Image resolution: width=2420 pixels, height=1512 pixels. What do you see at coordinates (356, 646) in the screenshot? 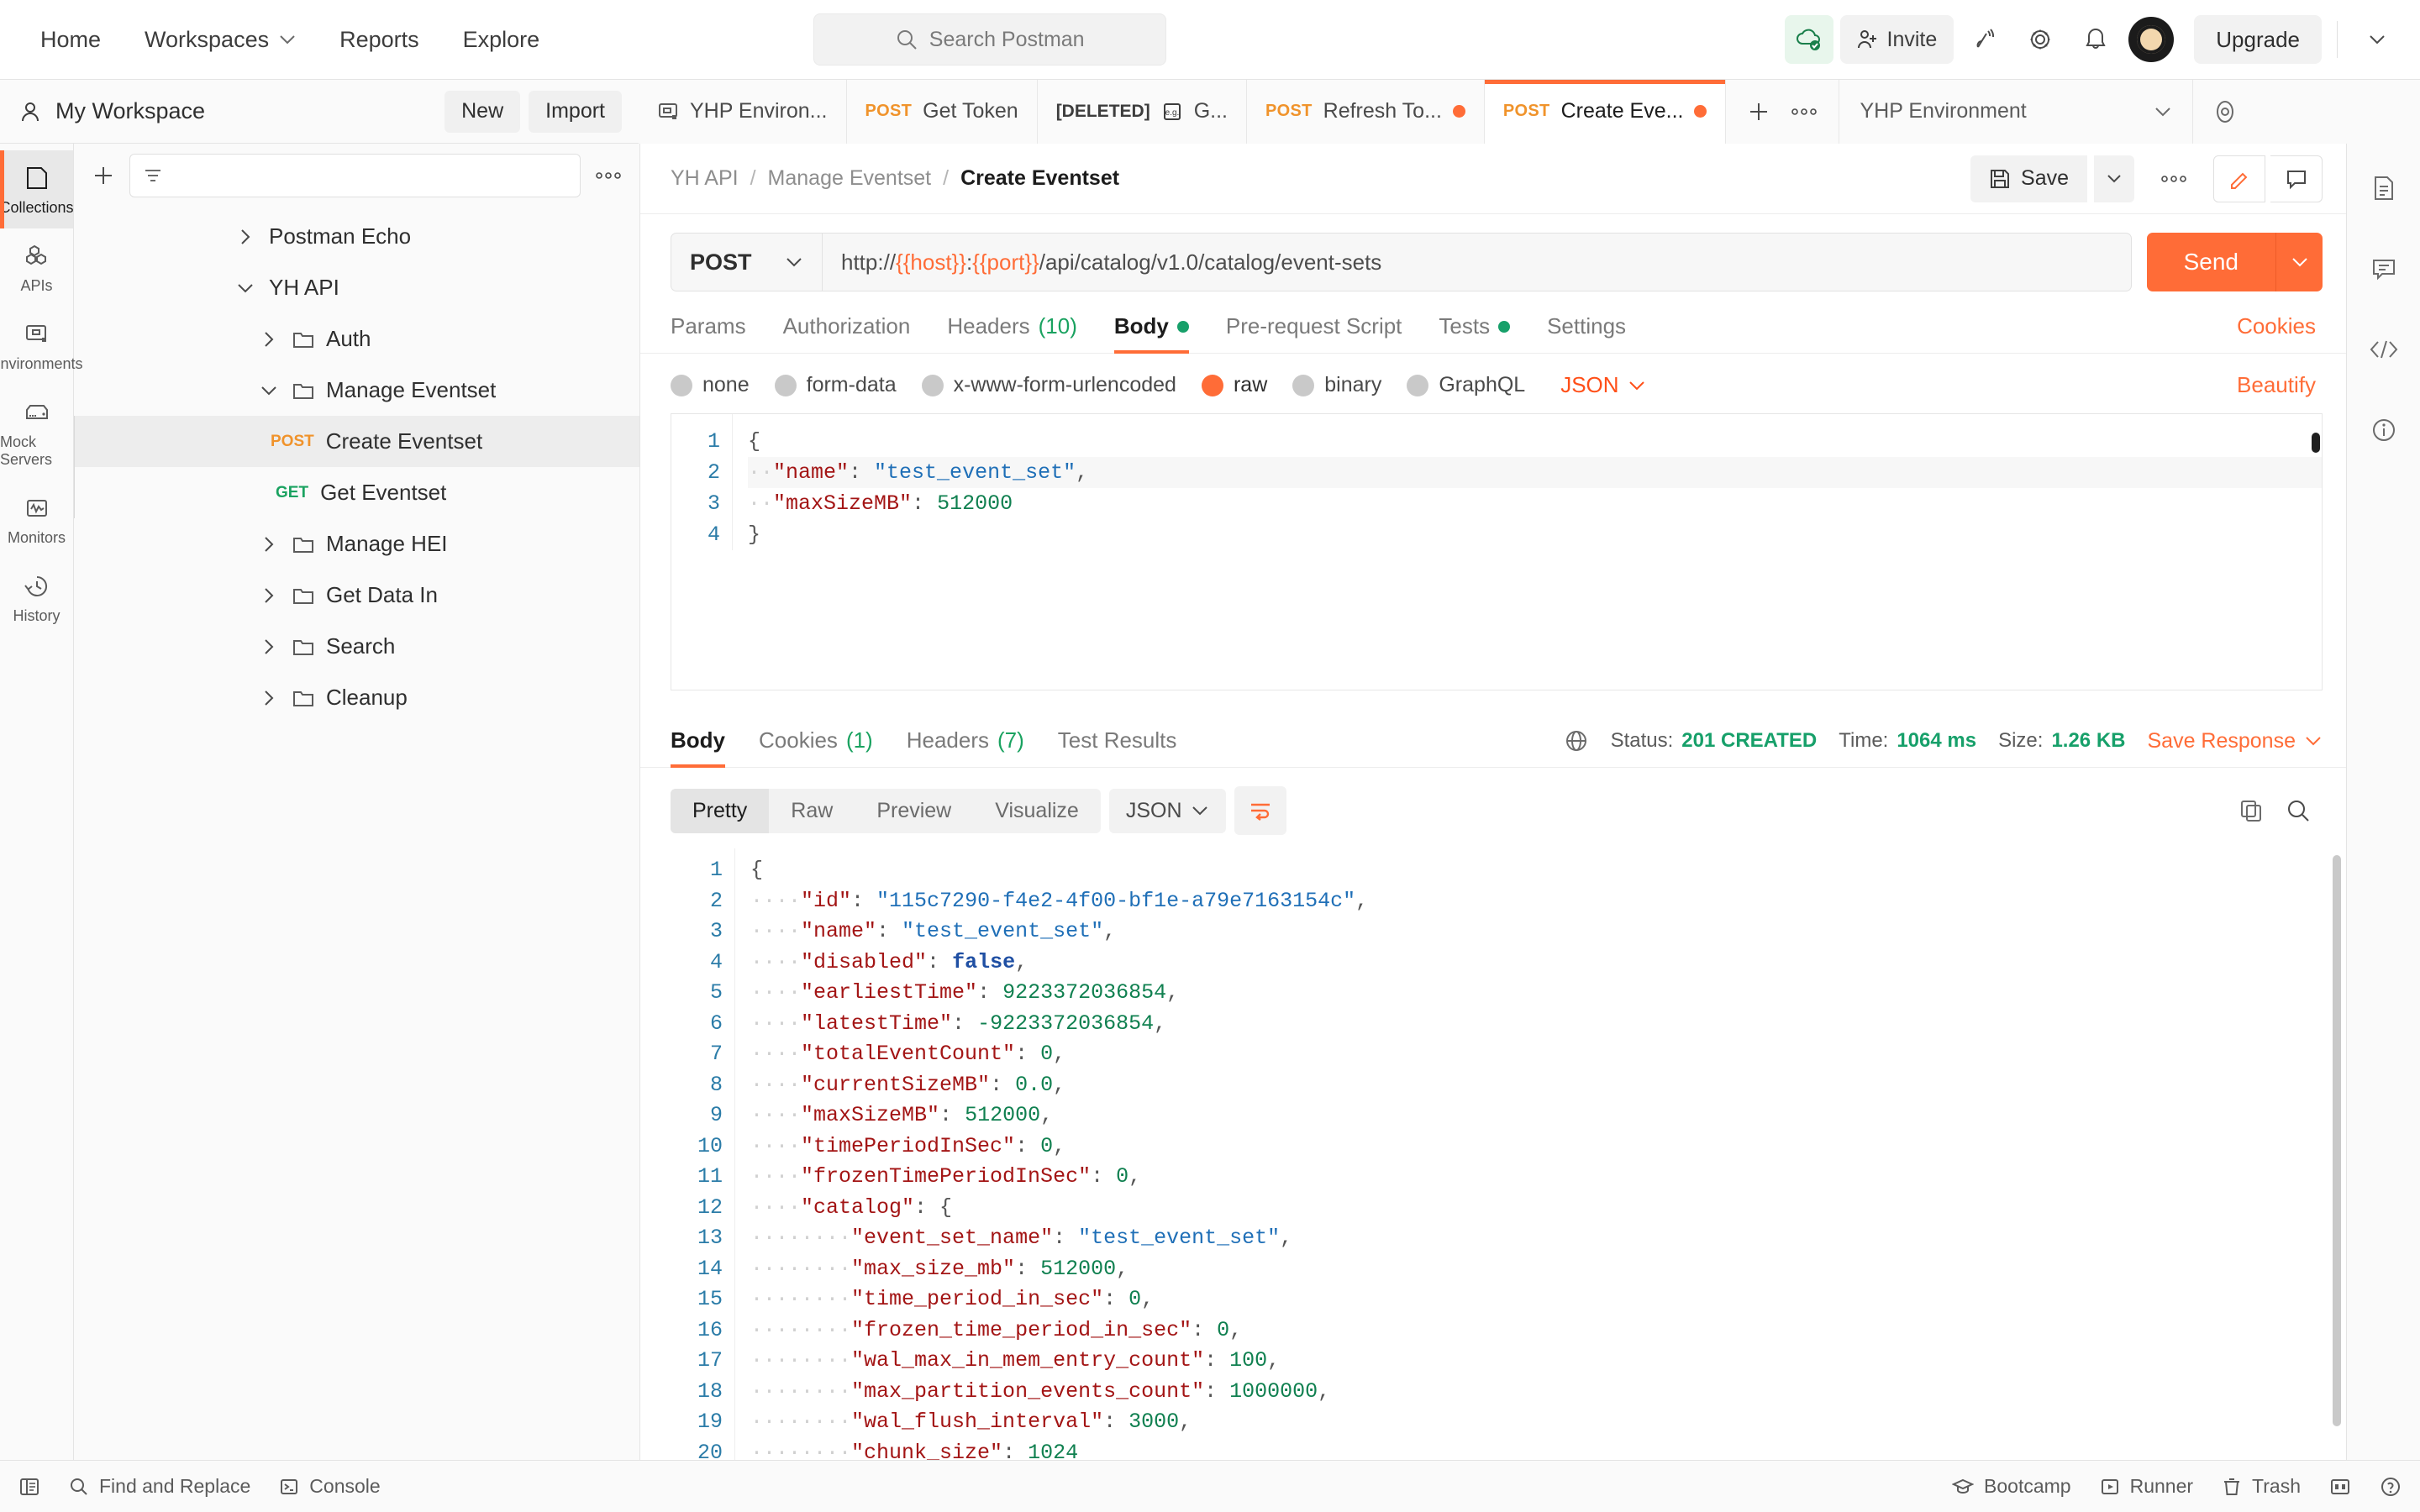
I see `tree-item-search: Search` at bounding box center [356, 646].